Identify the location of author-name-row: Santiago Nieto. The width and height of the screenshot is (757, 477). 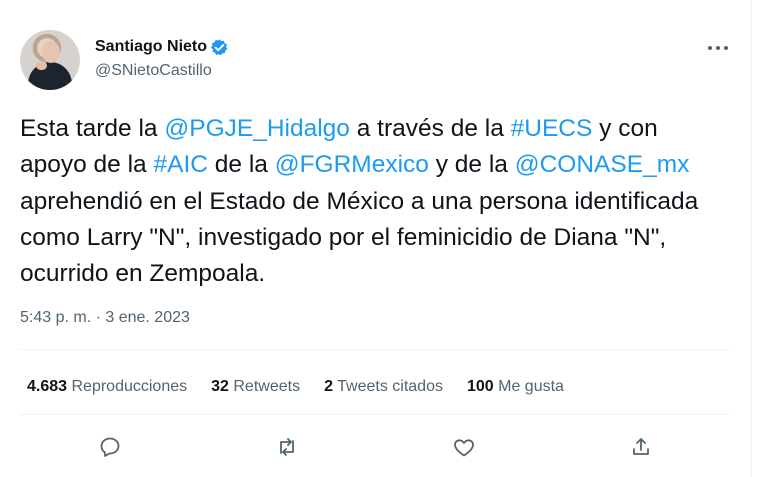
(162, 47).